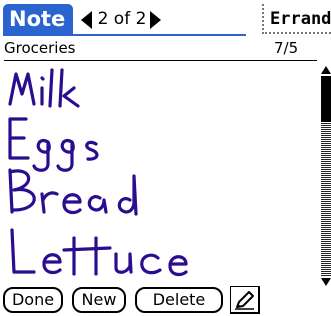 The width and height of the screenshot is (331, 316). Describe the element at coordinates (33, 300) in the screenshot. I see `done-button: Done` at that location.